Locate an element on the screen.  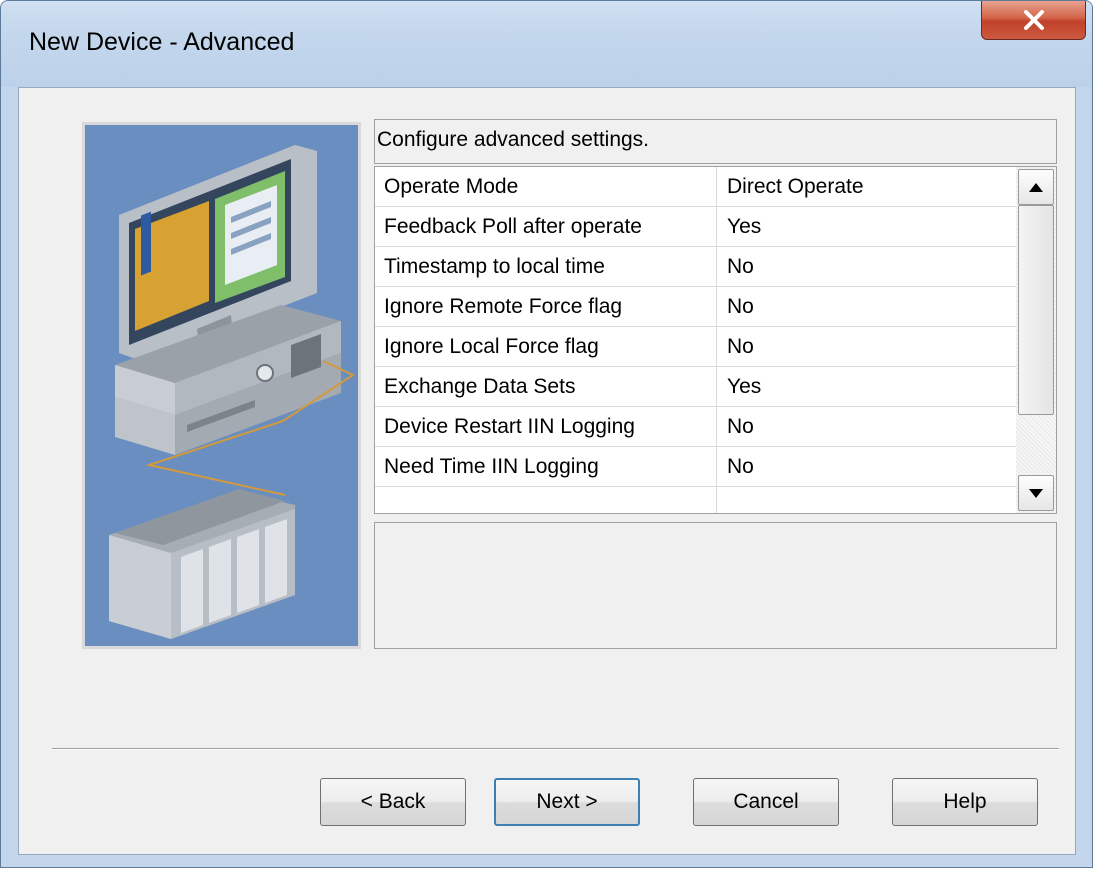
property-row-empty is located at coordinates (696, 500).